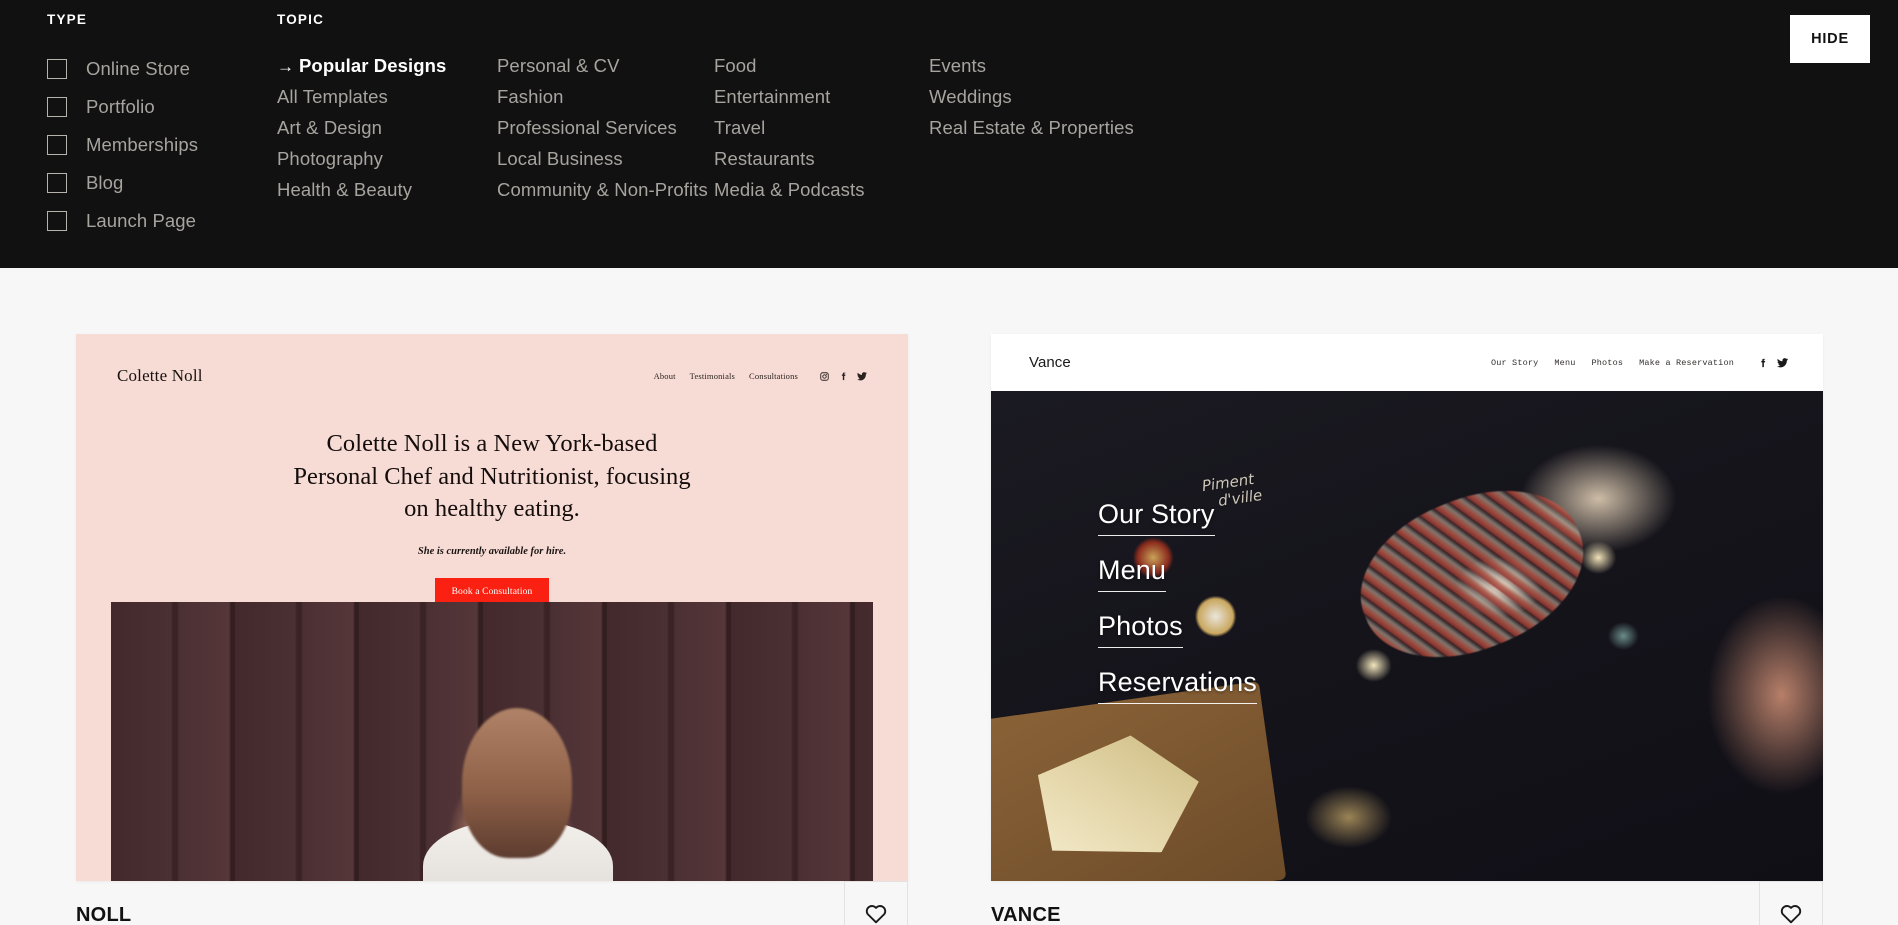 This screenshot has width=1898, height=925. What do you see at coordinates (958, 65) in the screenshot?
I see `topic-item-label: Events` at bounding box center [958, 65].